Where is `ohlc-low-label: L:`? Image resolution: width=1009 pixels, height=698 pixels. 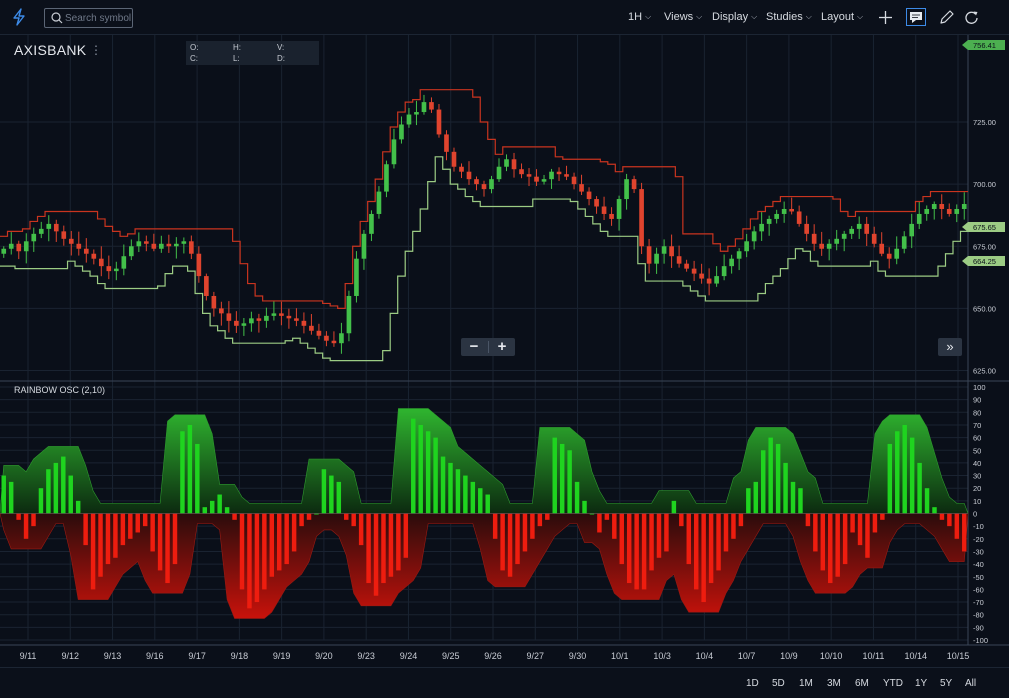 ohlc-low-label: L: is located at coordinates (236, 58).